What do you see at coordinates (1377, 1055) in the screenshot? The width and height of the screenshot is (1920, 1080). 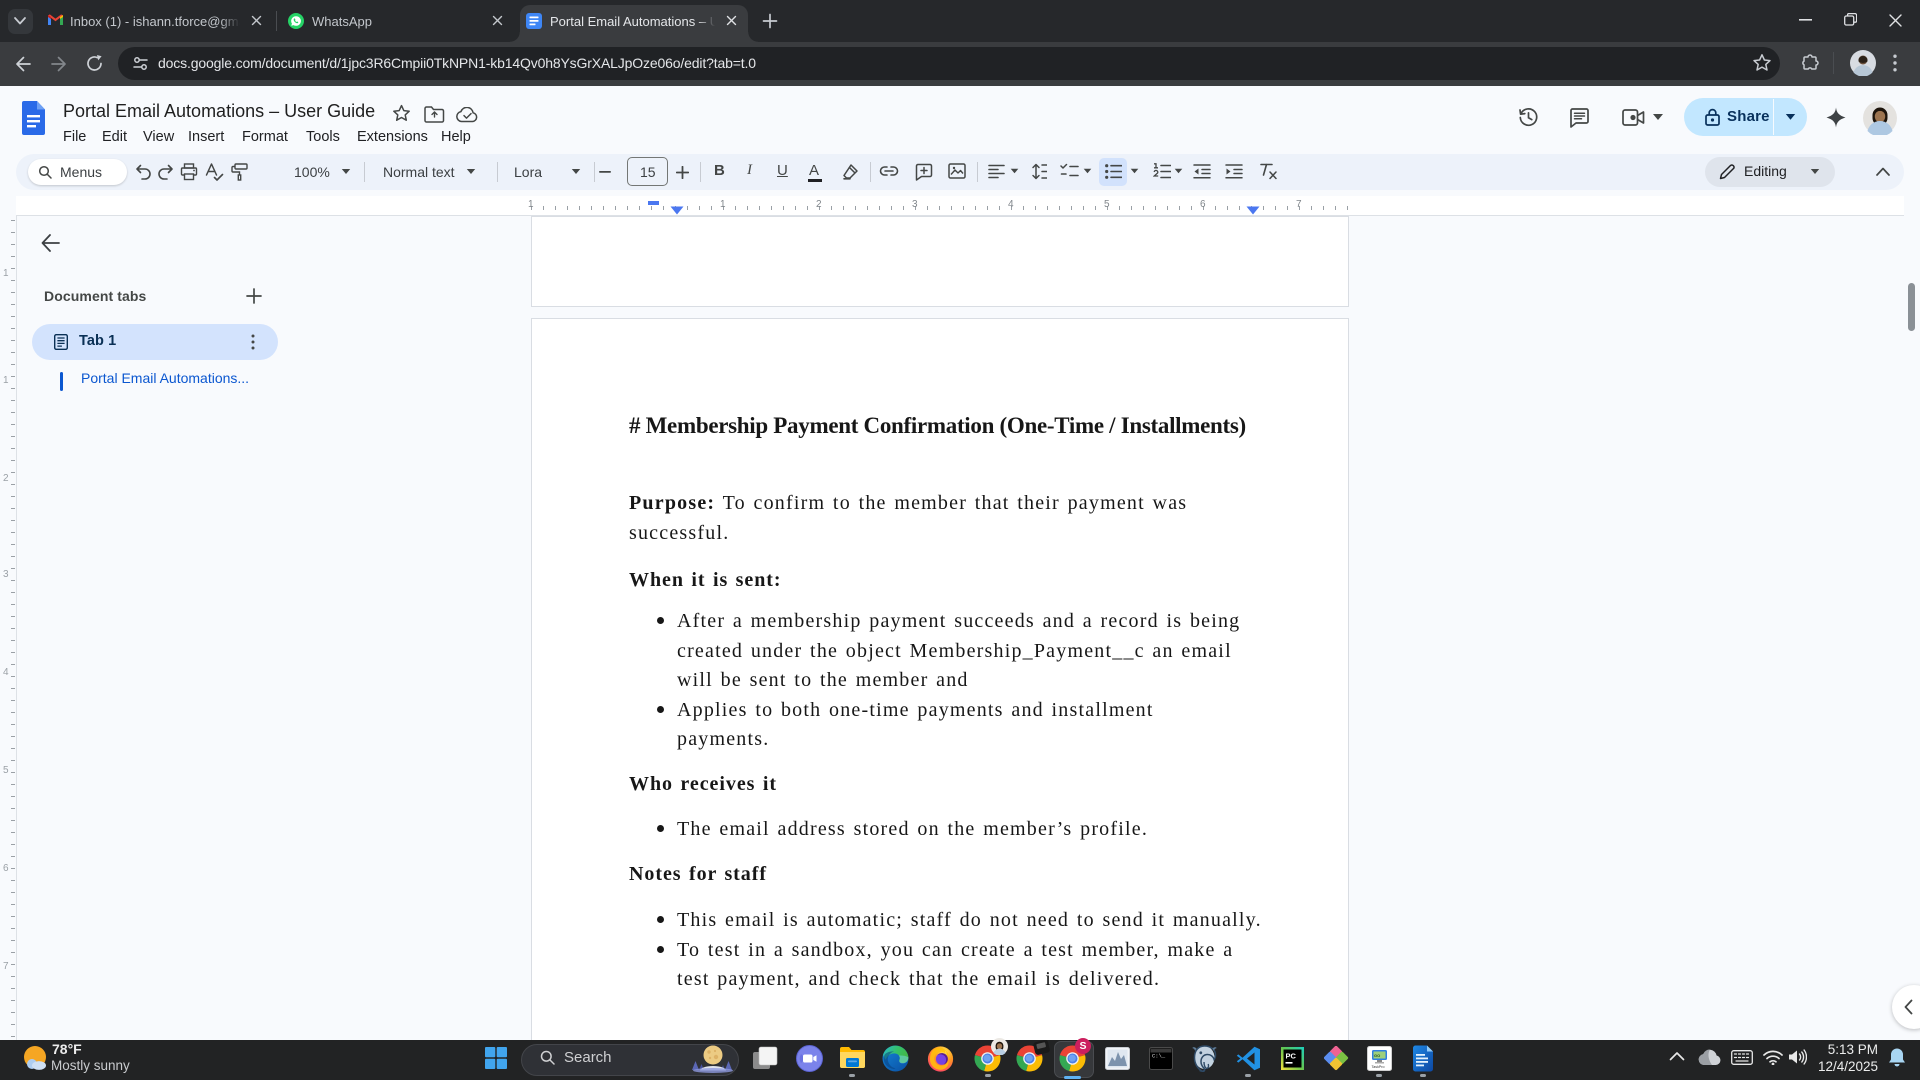 I see `svg-text: GO` at bounding box center [1377, 1055].